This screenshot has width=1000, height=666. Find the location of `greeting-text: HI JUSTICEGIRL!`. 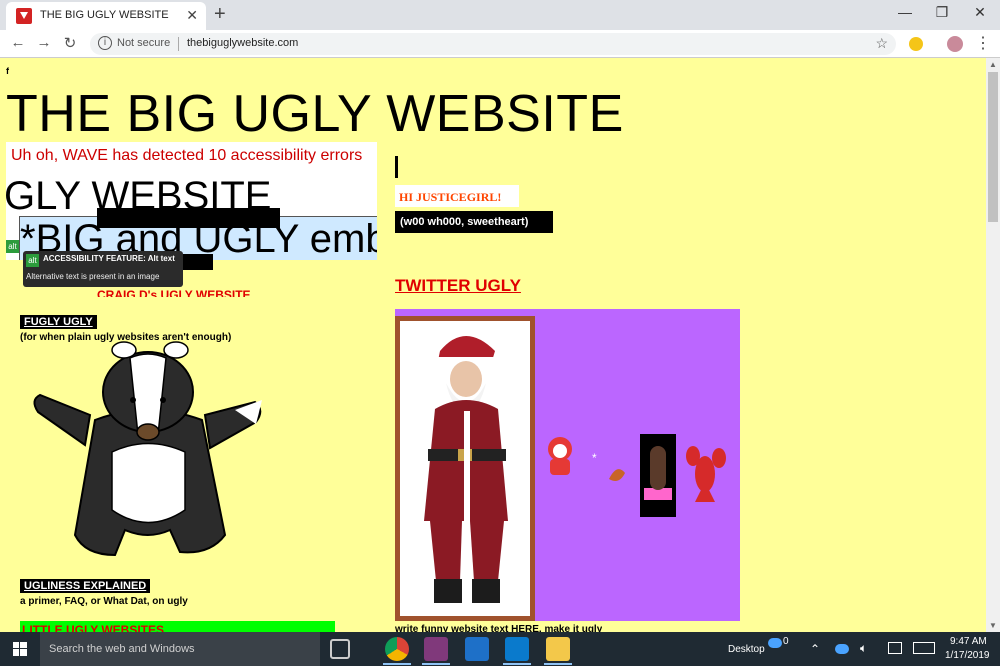

greeting-text: HI JUSTICEGIRL! is located at coordinates (450, 197).